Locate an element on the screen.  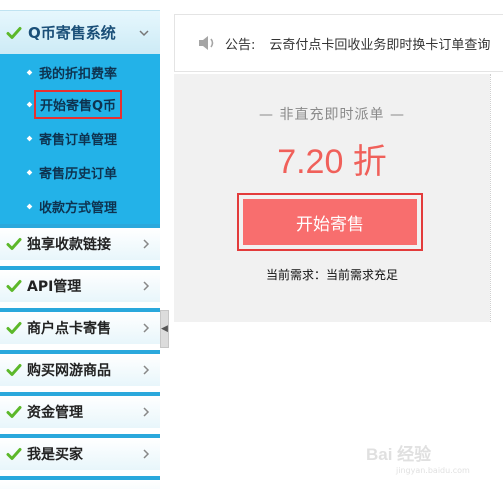
chevron-left-icon: ◀ is located at coordinates (164, 328).